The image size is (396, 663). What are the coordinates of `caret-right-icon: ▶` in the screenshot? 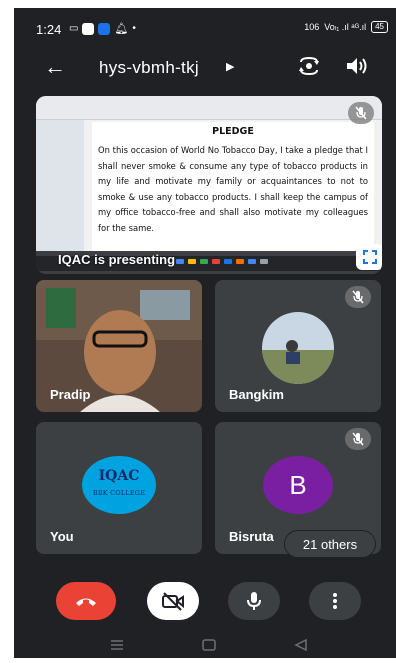 It's located at (230, 66).